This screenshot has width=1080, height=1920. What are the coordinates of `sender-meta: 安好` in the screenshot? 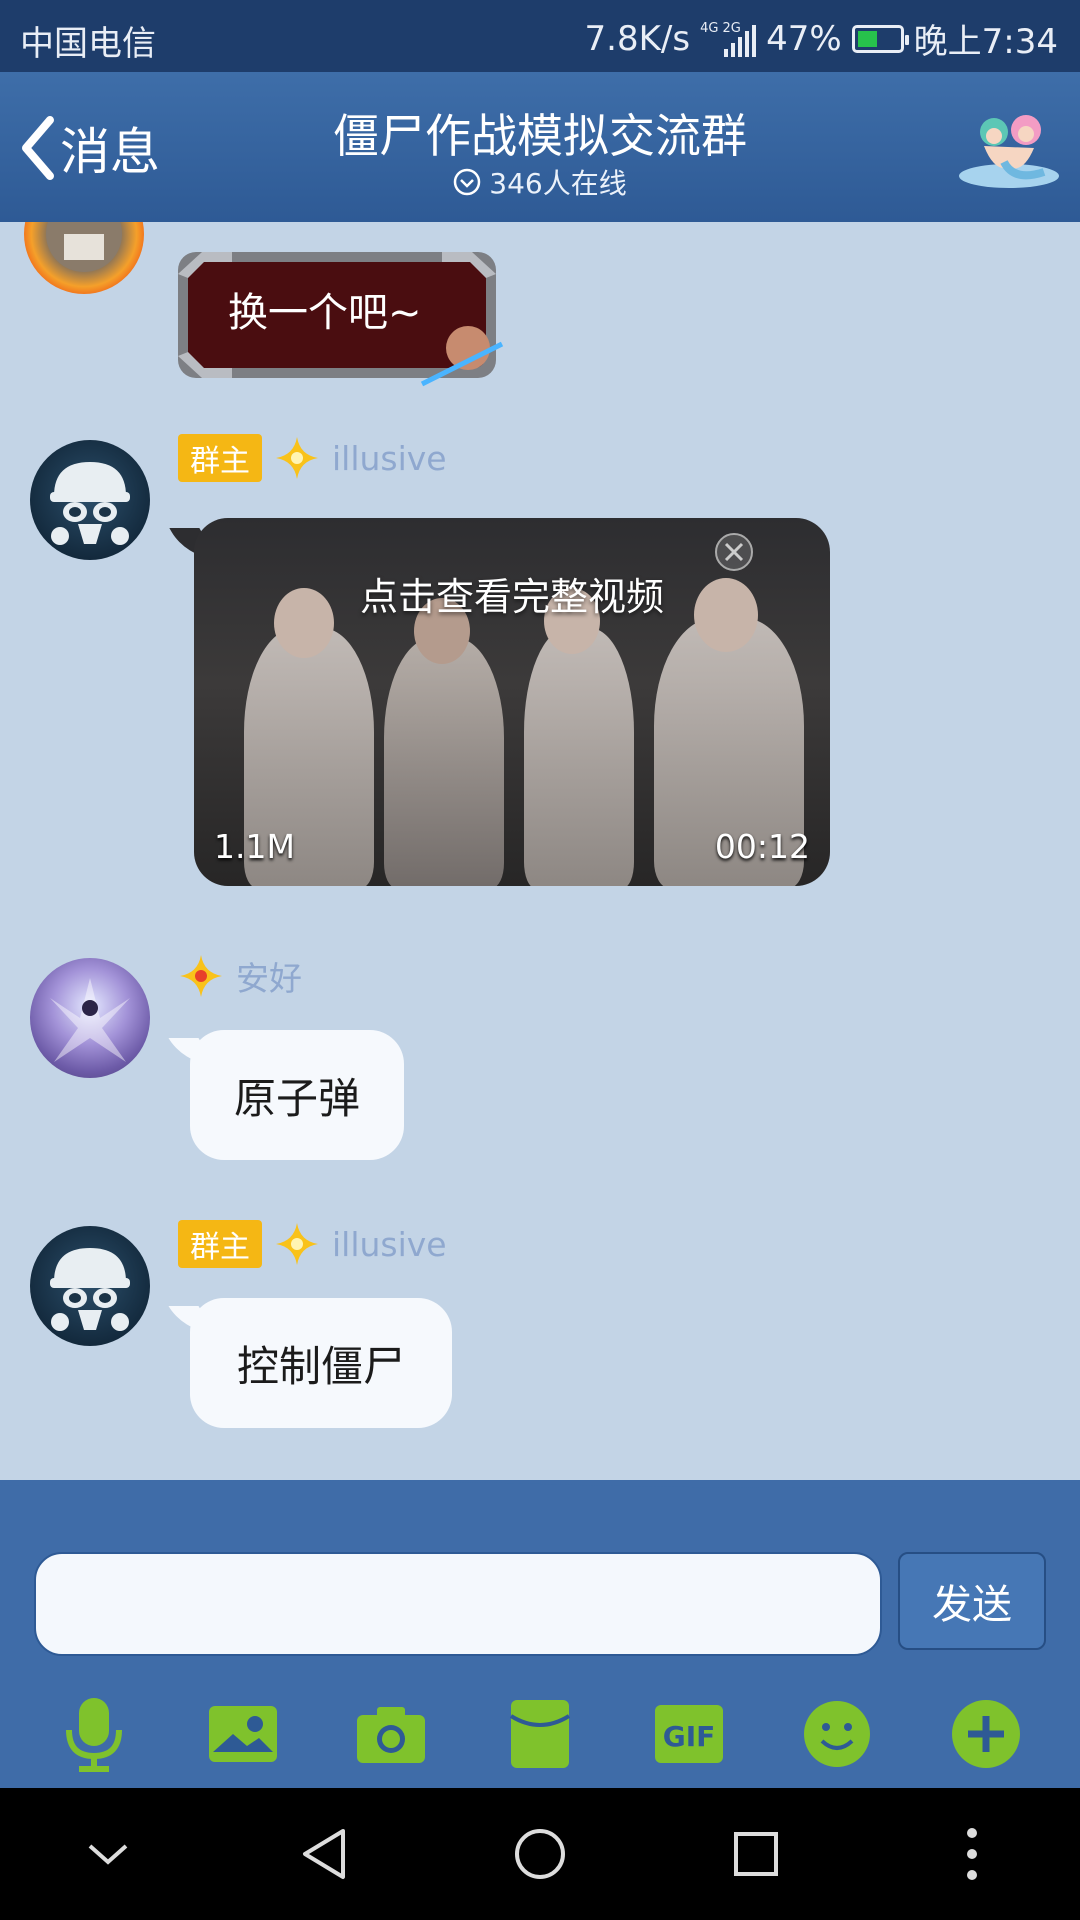 It's located at (240, 976).